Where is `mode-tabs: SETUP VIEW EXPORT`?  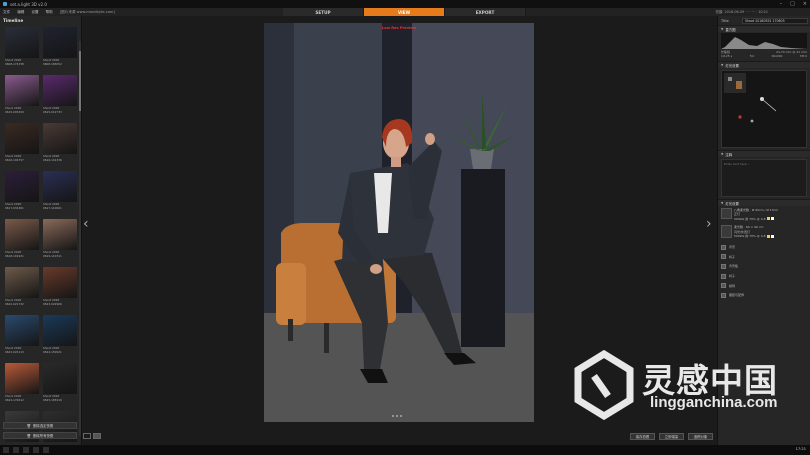 mode-tabs: SETUP VIEW EXPORT is located at coordinates (404, 12).